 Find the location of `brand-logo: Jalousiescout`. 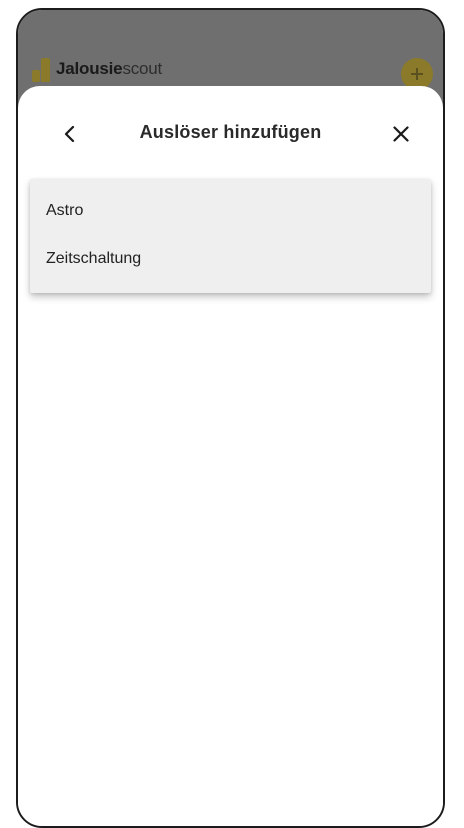

brand-logo: Jalousiescout is located at coordinates (97, 69).